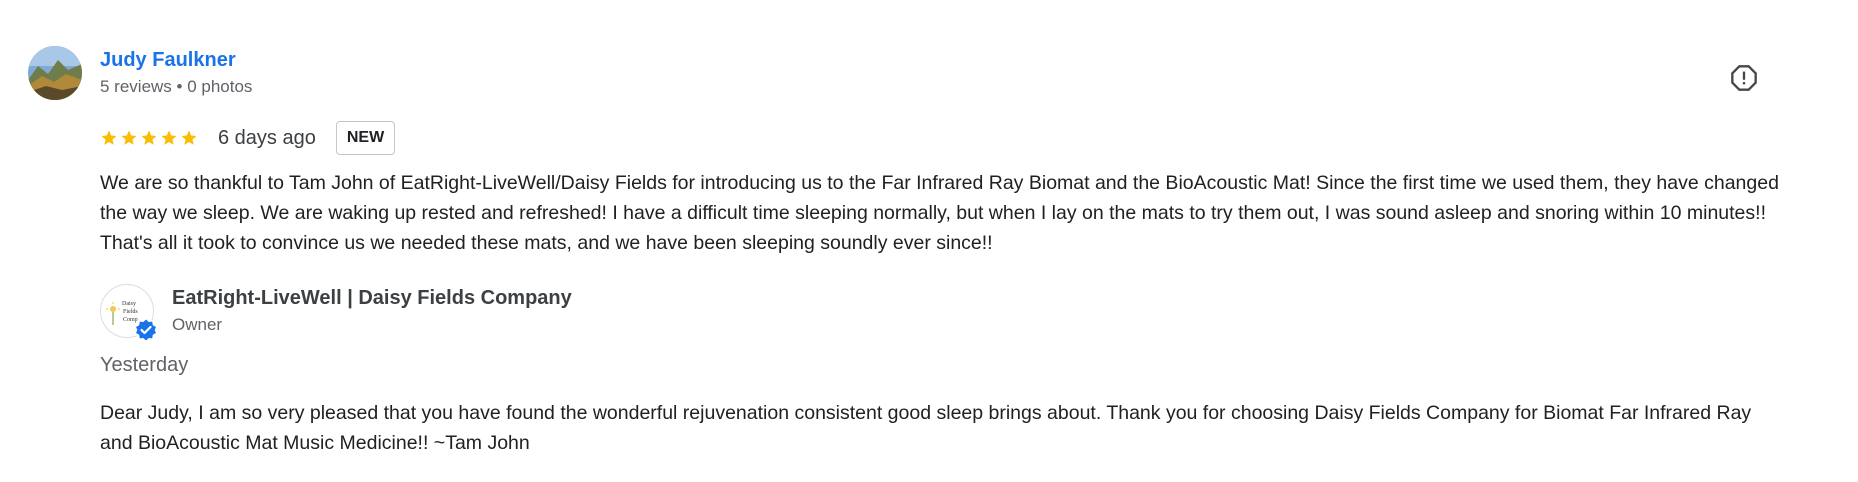 Image resolution: width=1858 pixels, height=482 pixels. I want to click on owner-avatar: Daisy Fields Comp, so click(128, 312).